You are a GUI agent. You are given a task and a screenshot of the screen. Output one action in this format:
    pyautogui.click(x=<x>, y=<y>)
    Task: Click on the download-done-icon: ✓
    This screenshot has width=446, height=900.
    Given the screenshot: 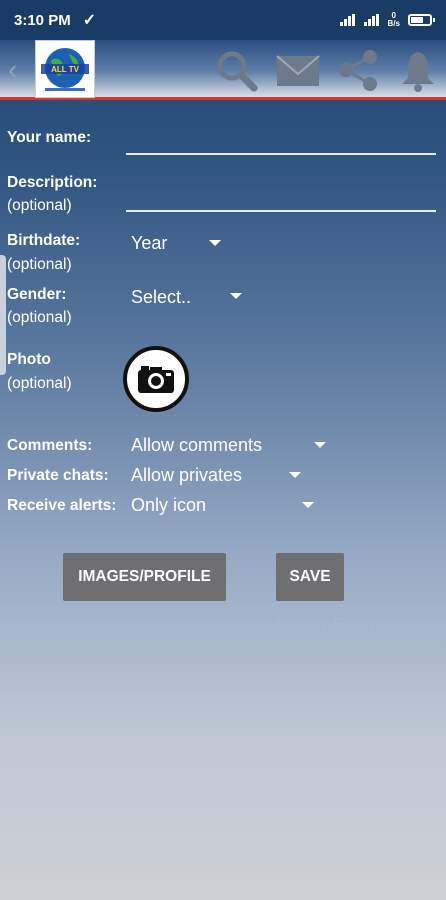 What is the action you would take?
    pyautogui.click(x=89, y=20)
    